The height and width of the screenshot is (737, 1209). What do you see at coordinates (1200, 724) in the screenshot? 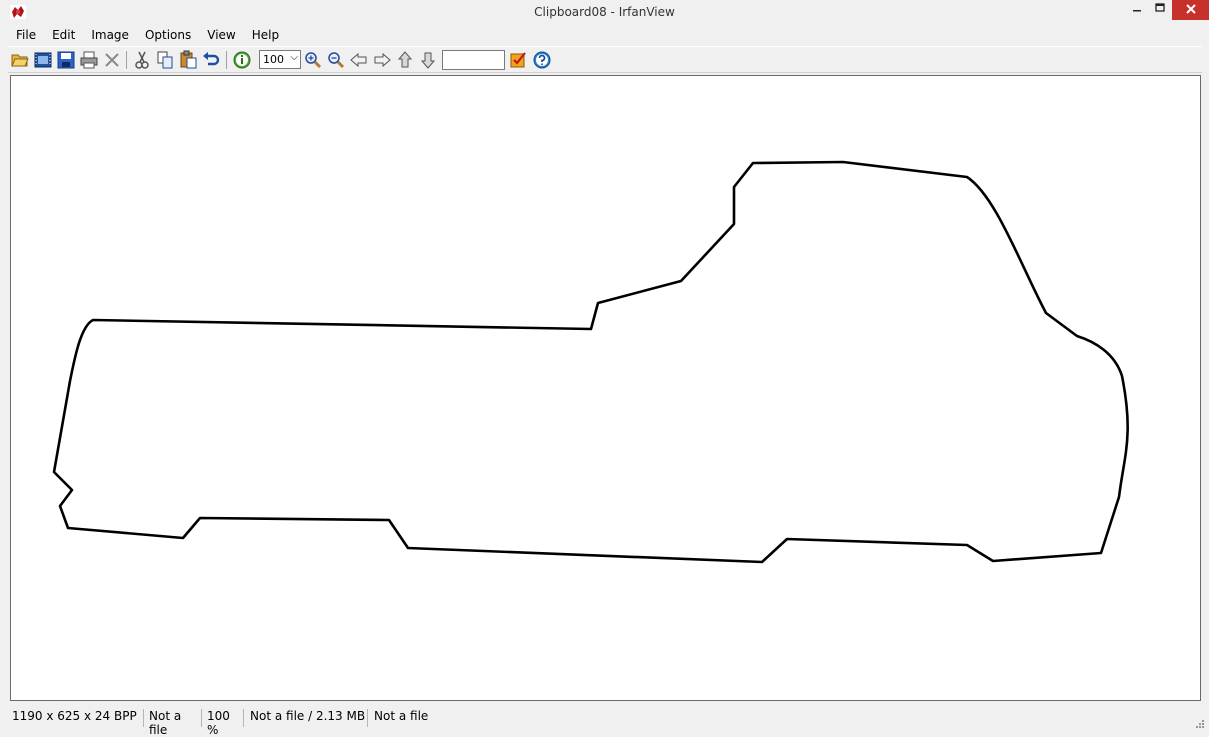
I see `resize-grip-icon` at bounding box center [1200, 724].